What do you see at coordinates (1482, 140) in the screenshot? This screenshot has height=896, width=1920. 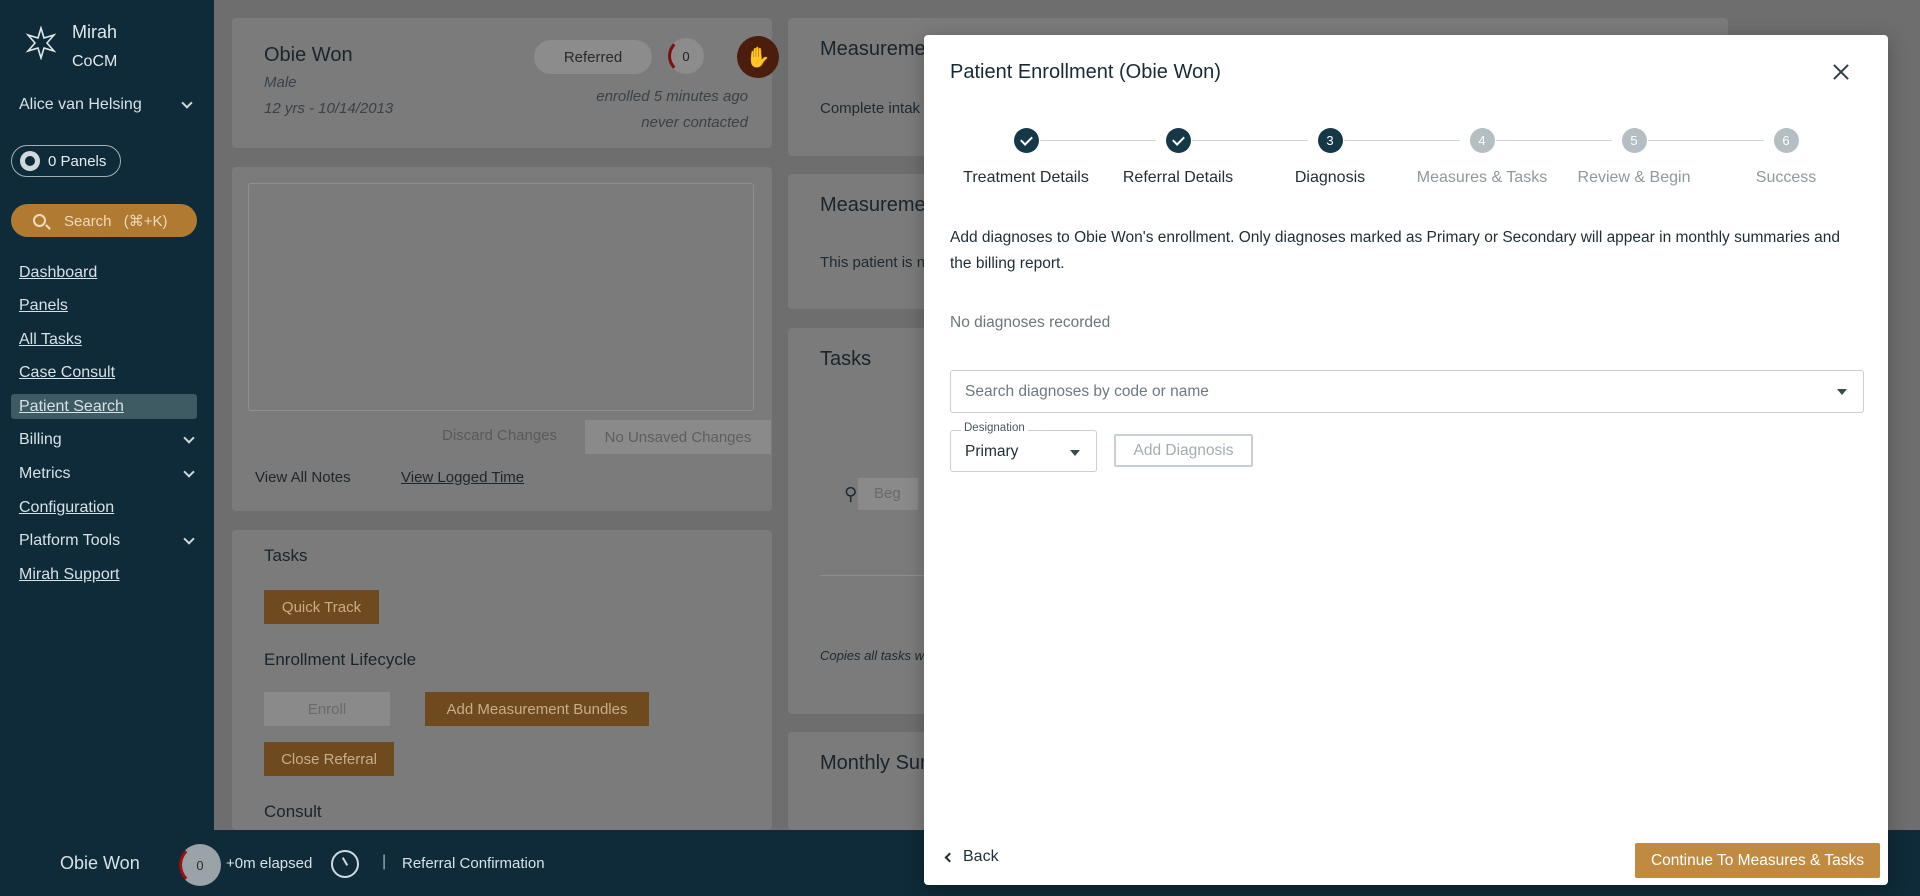 I see `step-number: 4` at bounding box center [1482, 140].